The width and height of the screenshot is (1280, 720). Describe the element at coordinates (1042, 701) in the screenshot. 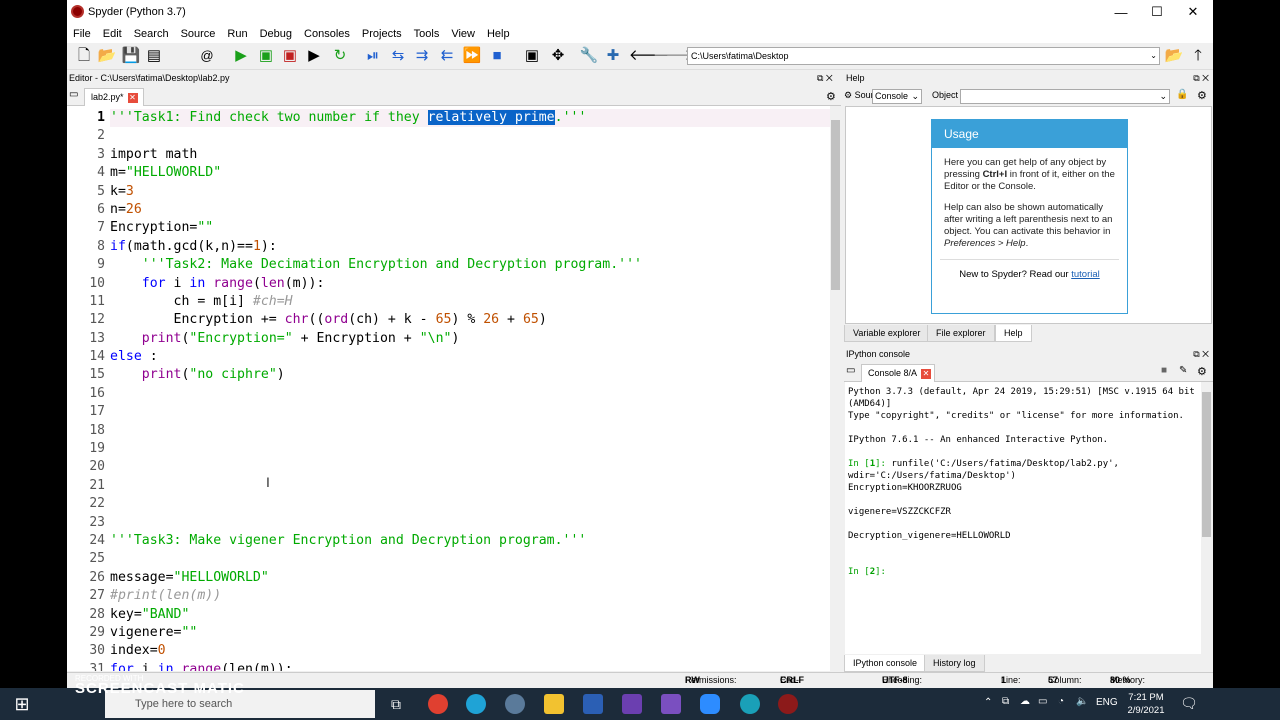

I see `battery-icon: ▭` at that location.